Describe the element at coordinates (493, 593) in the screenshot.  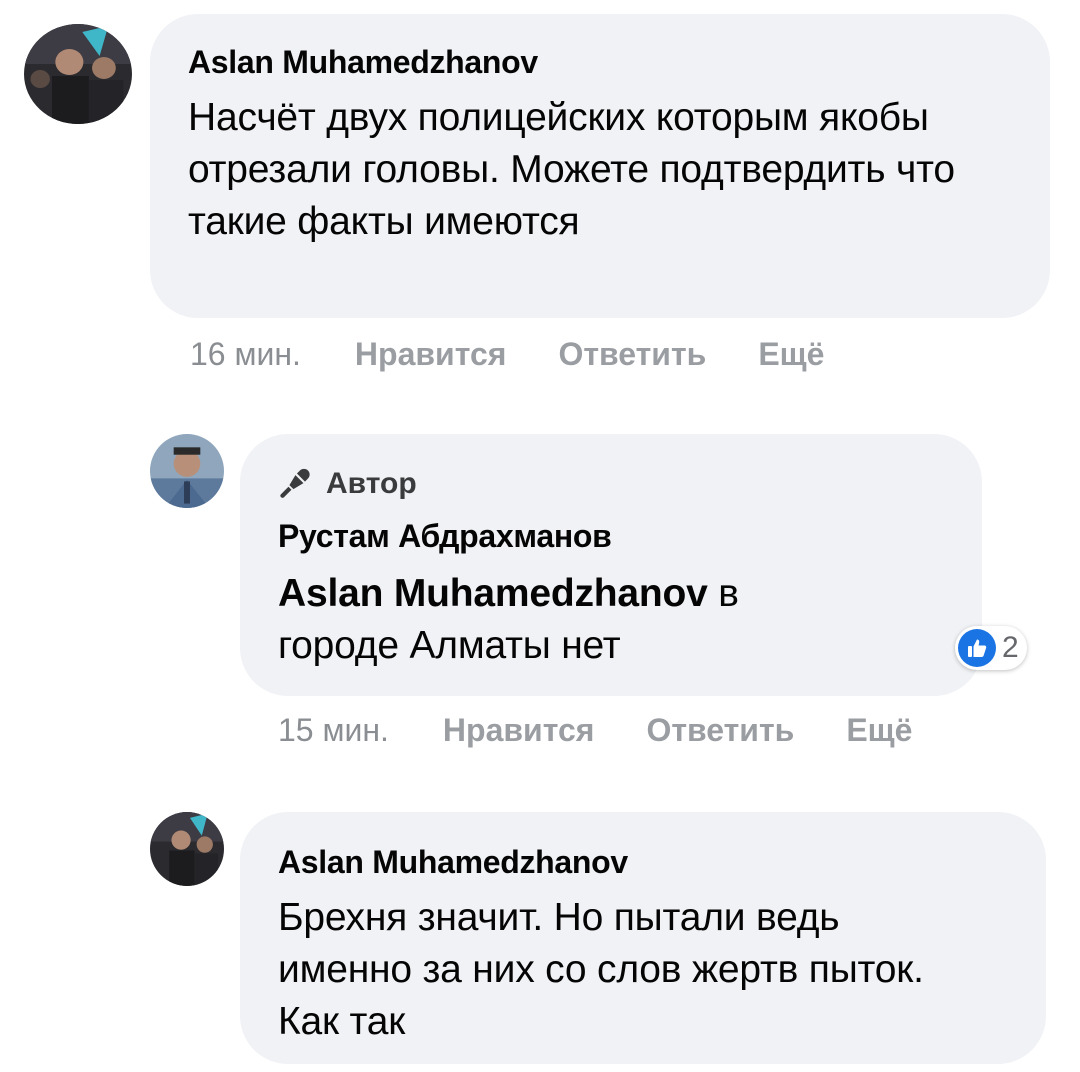
I see `mention-link: Aslan Muhamedzhanov` at that location.